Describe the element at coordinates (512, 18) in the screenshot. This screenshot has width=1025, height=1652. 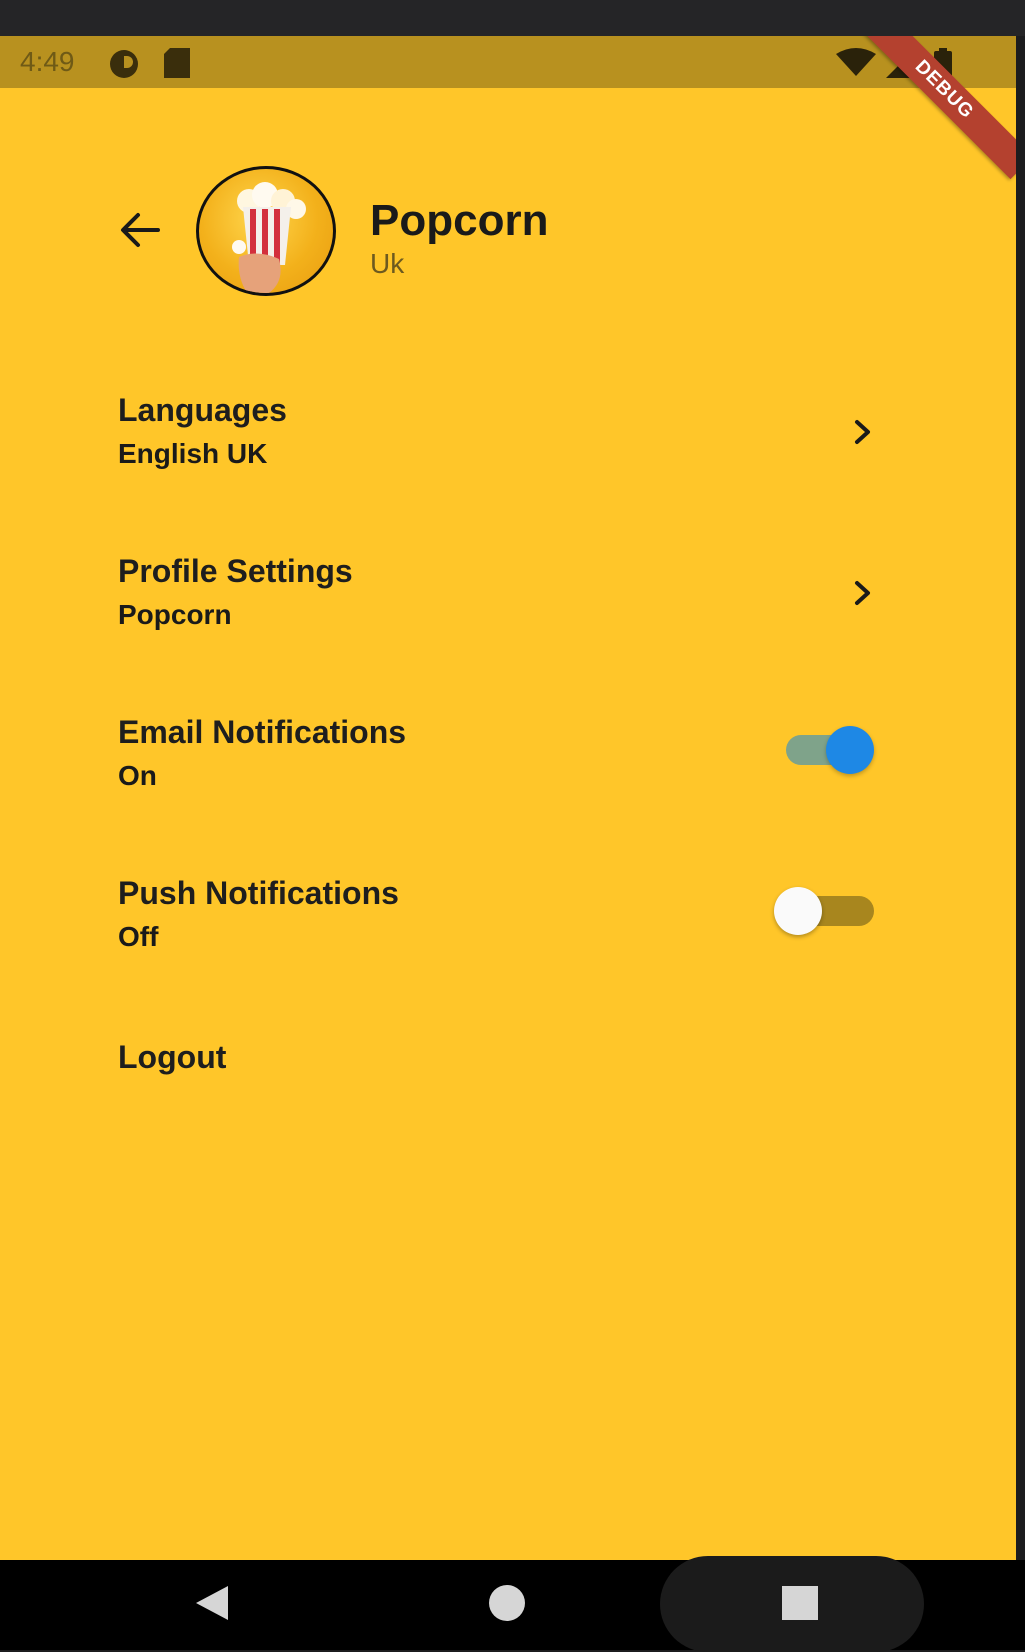
I see `device-frame-top` at that location.